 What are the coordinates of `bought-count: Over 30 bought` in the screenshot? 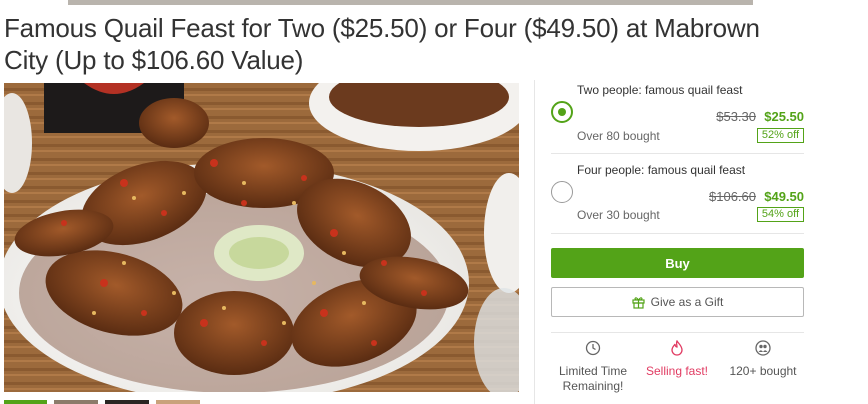 It's located at (618, 215).